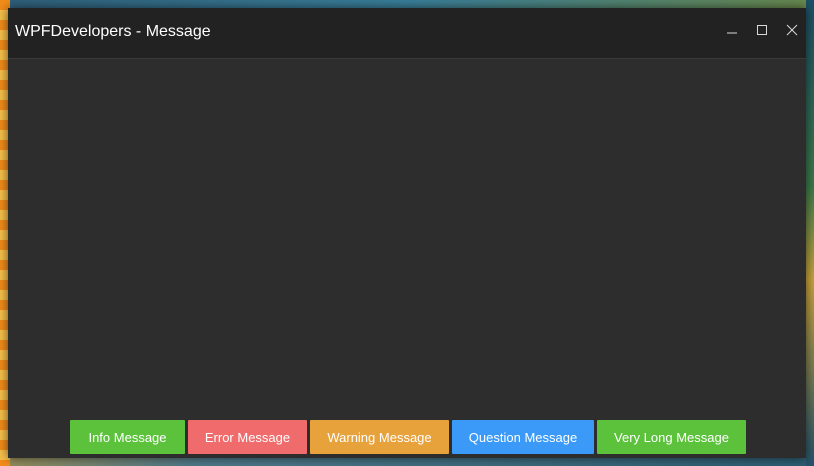 The width and height of the screenshot is (814, 466). I want to click on minimize-button, so click(732, 30).